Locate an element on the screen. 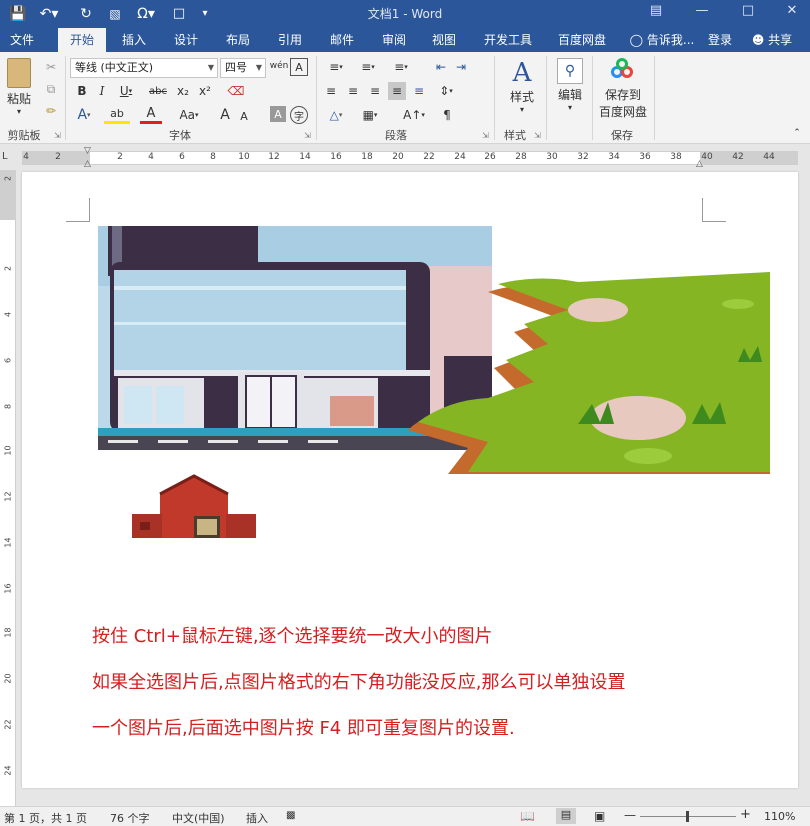  document-line: 一个图片后,后面选中图片按 F4 即可重复图片的设置. is located at coordinates (303, 727).